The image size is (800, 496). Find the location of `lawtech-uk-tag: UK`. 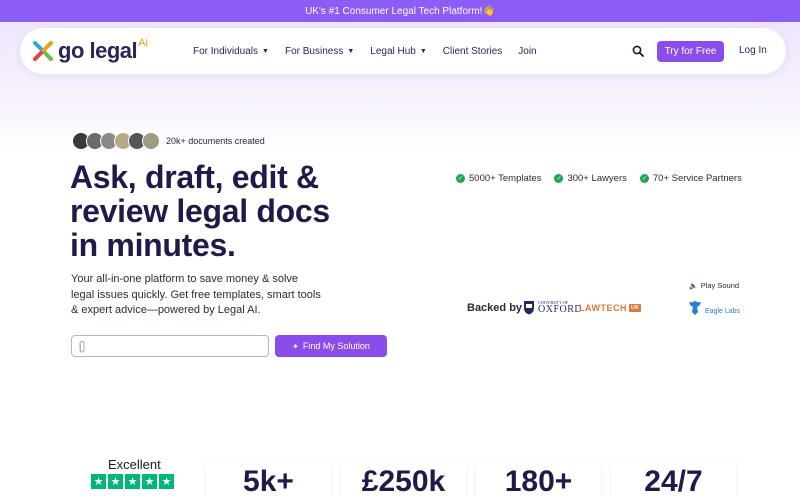

lawtech-uk-tag: UK is located at coordinates (635, 308).